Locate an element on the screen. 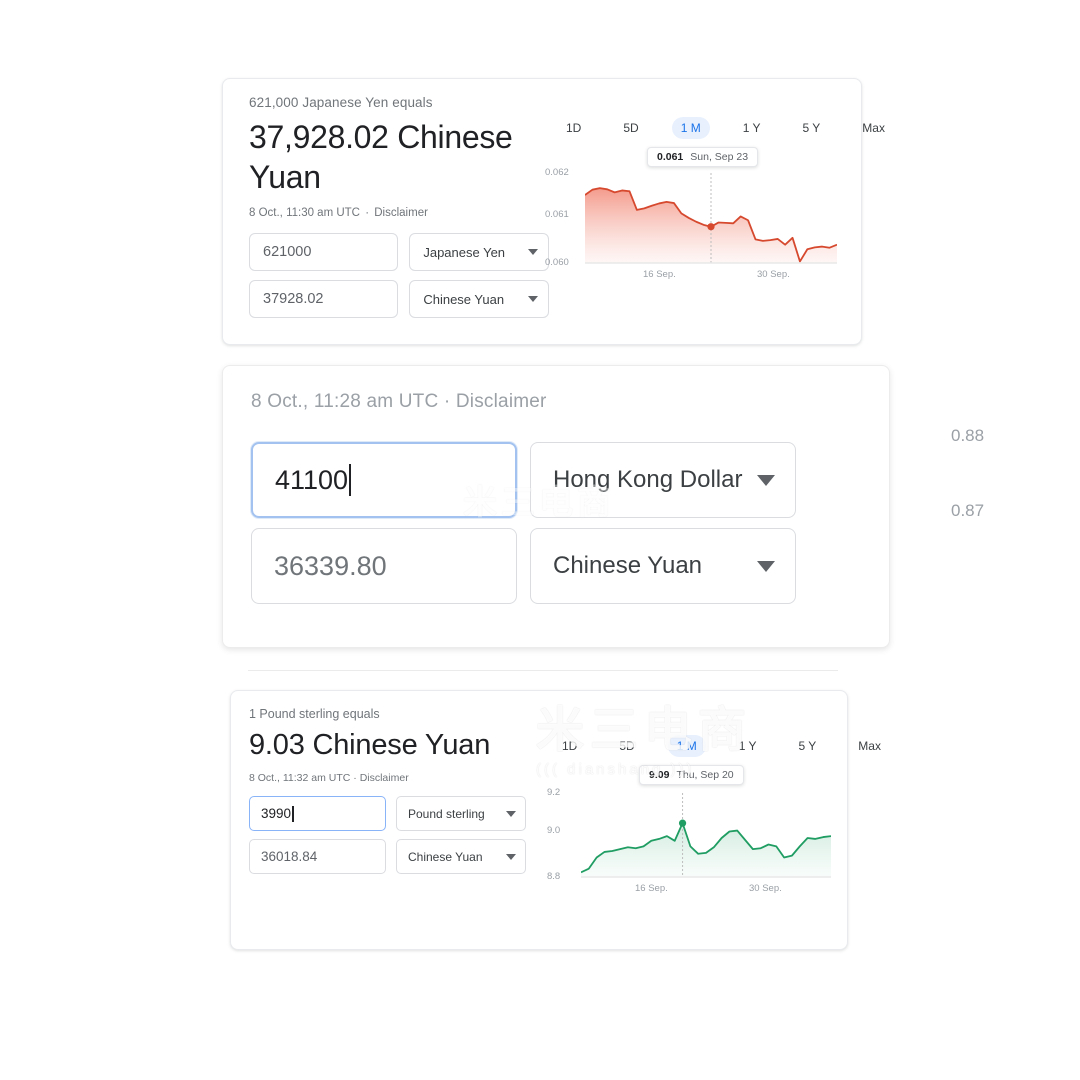 This screenshot has height=1080, width=1080. from-amount-value: 41100 is located at coordinates (312, 479).